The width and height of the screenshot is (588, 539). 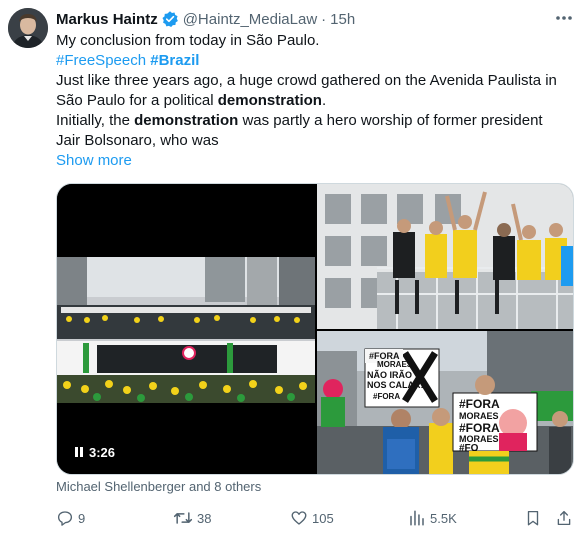 What do you see at coordinates (174, 60) in the screenshot?
I see `hashtag-brazil: #Brazil` at bounding box center [174, 60].